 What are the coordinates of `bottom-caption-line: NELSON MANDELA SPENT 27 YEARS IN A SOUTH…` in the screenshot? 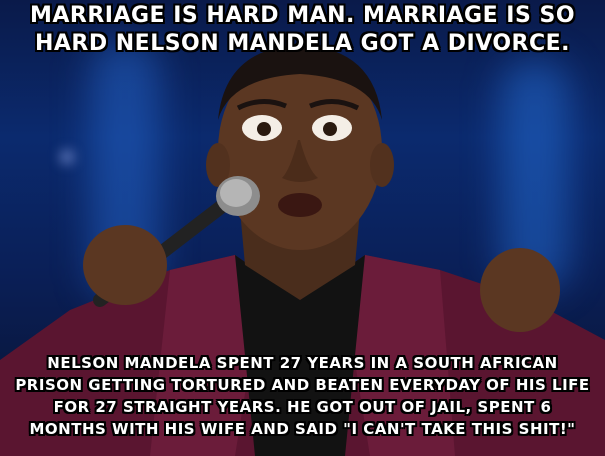 It's located at (302, 363).